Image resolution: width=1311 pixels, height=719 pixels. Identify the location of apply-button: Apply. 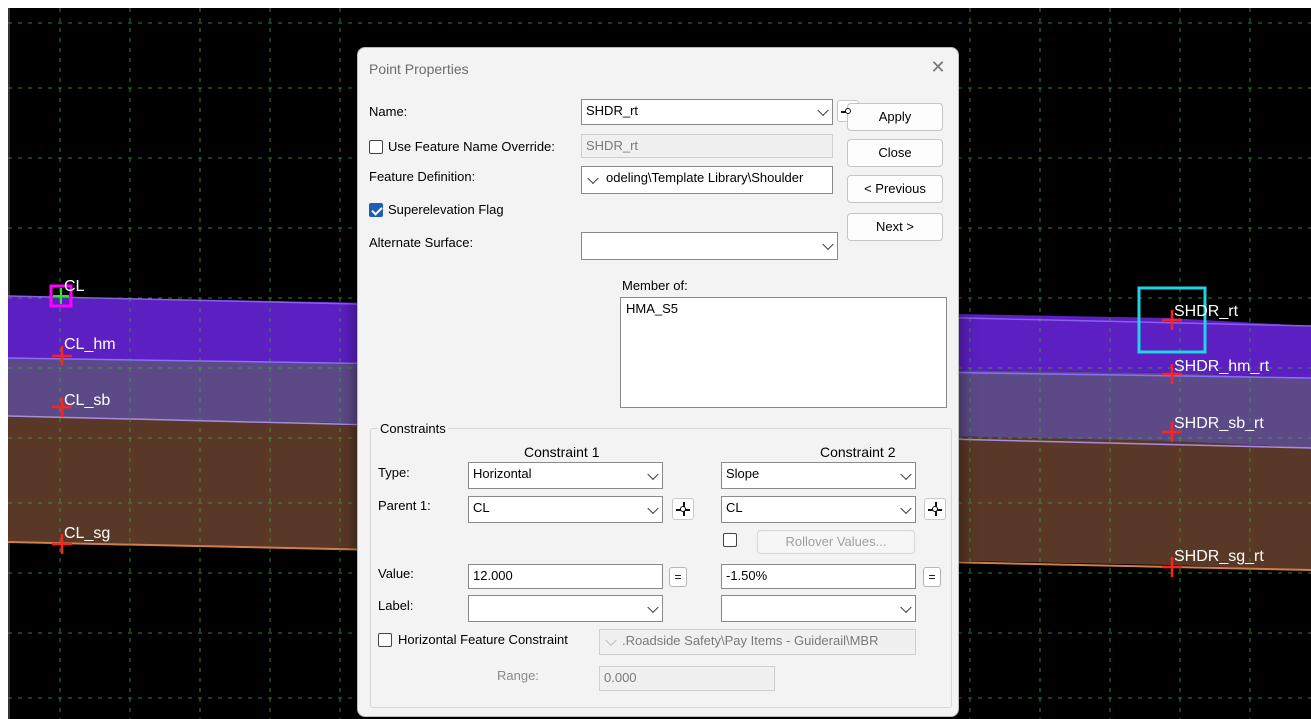
(895, 117).